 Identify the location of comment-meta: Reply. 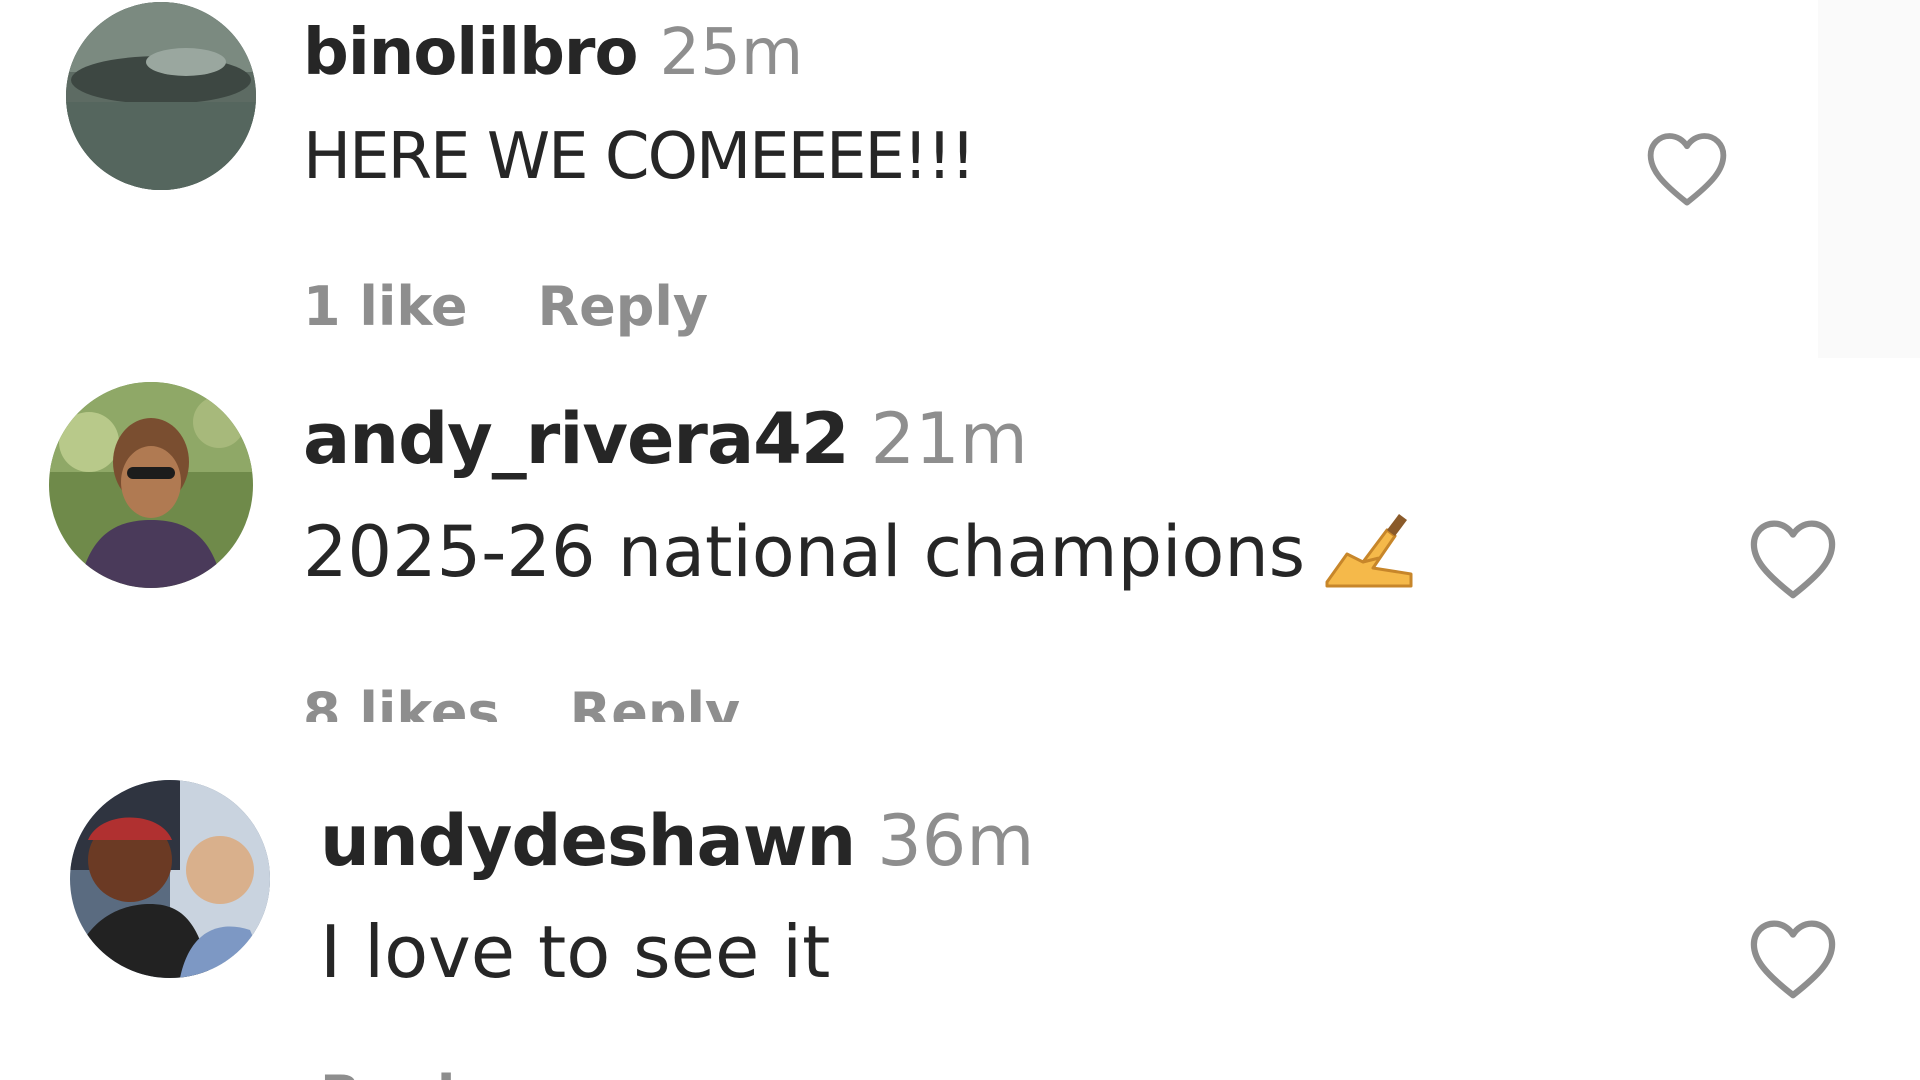
(440, 1076).